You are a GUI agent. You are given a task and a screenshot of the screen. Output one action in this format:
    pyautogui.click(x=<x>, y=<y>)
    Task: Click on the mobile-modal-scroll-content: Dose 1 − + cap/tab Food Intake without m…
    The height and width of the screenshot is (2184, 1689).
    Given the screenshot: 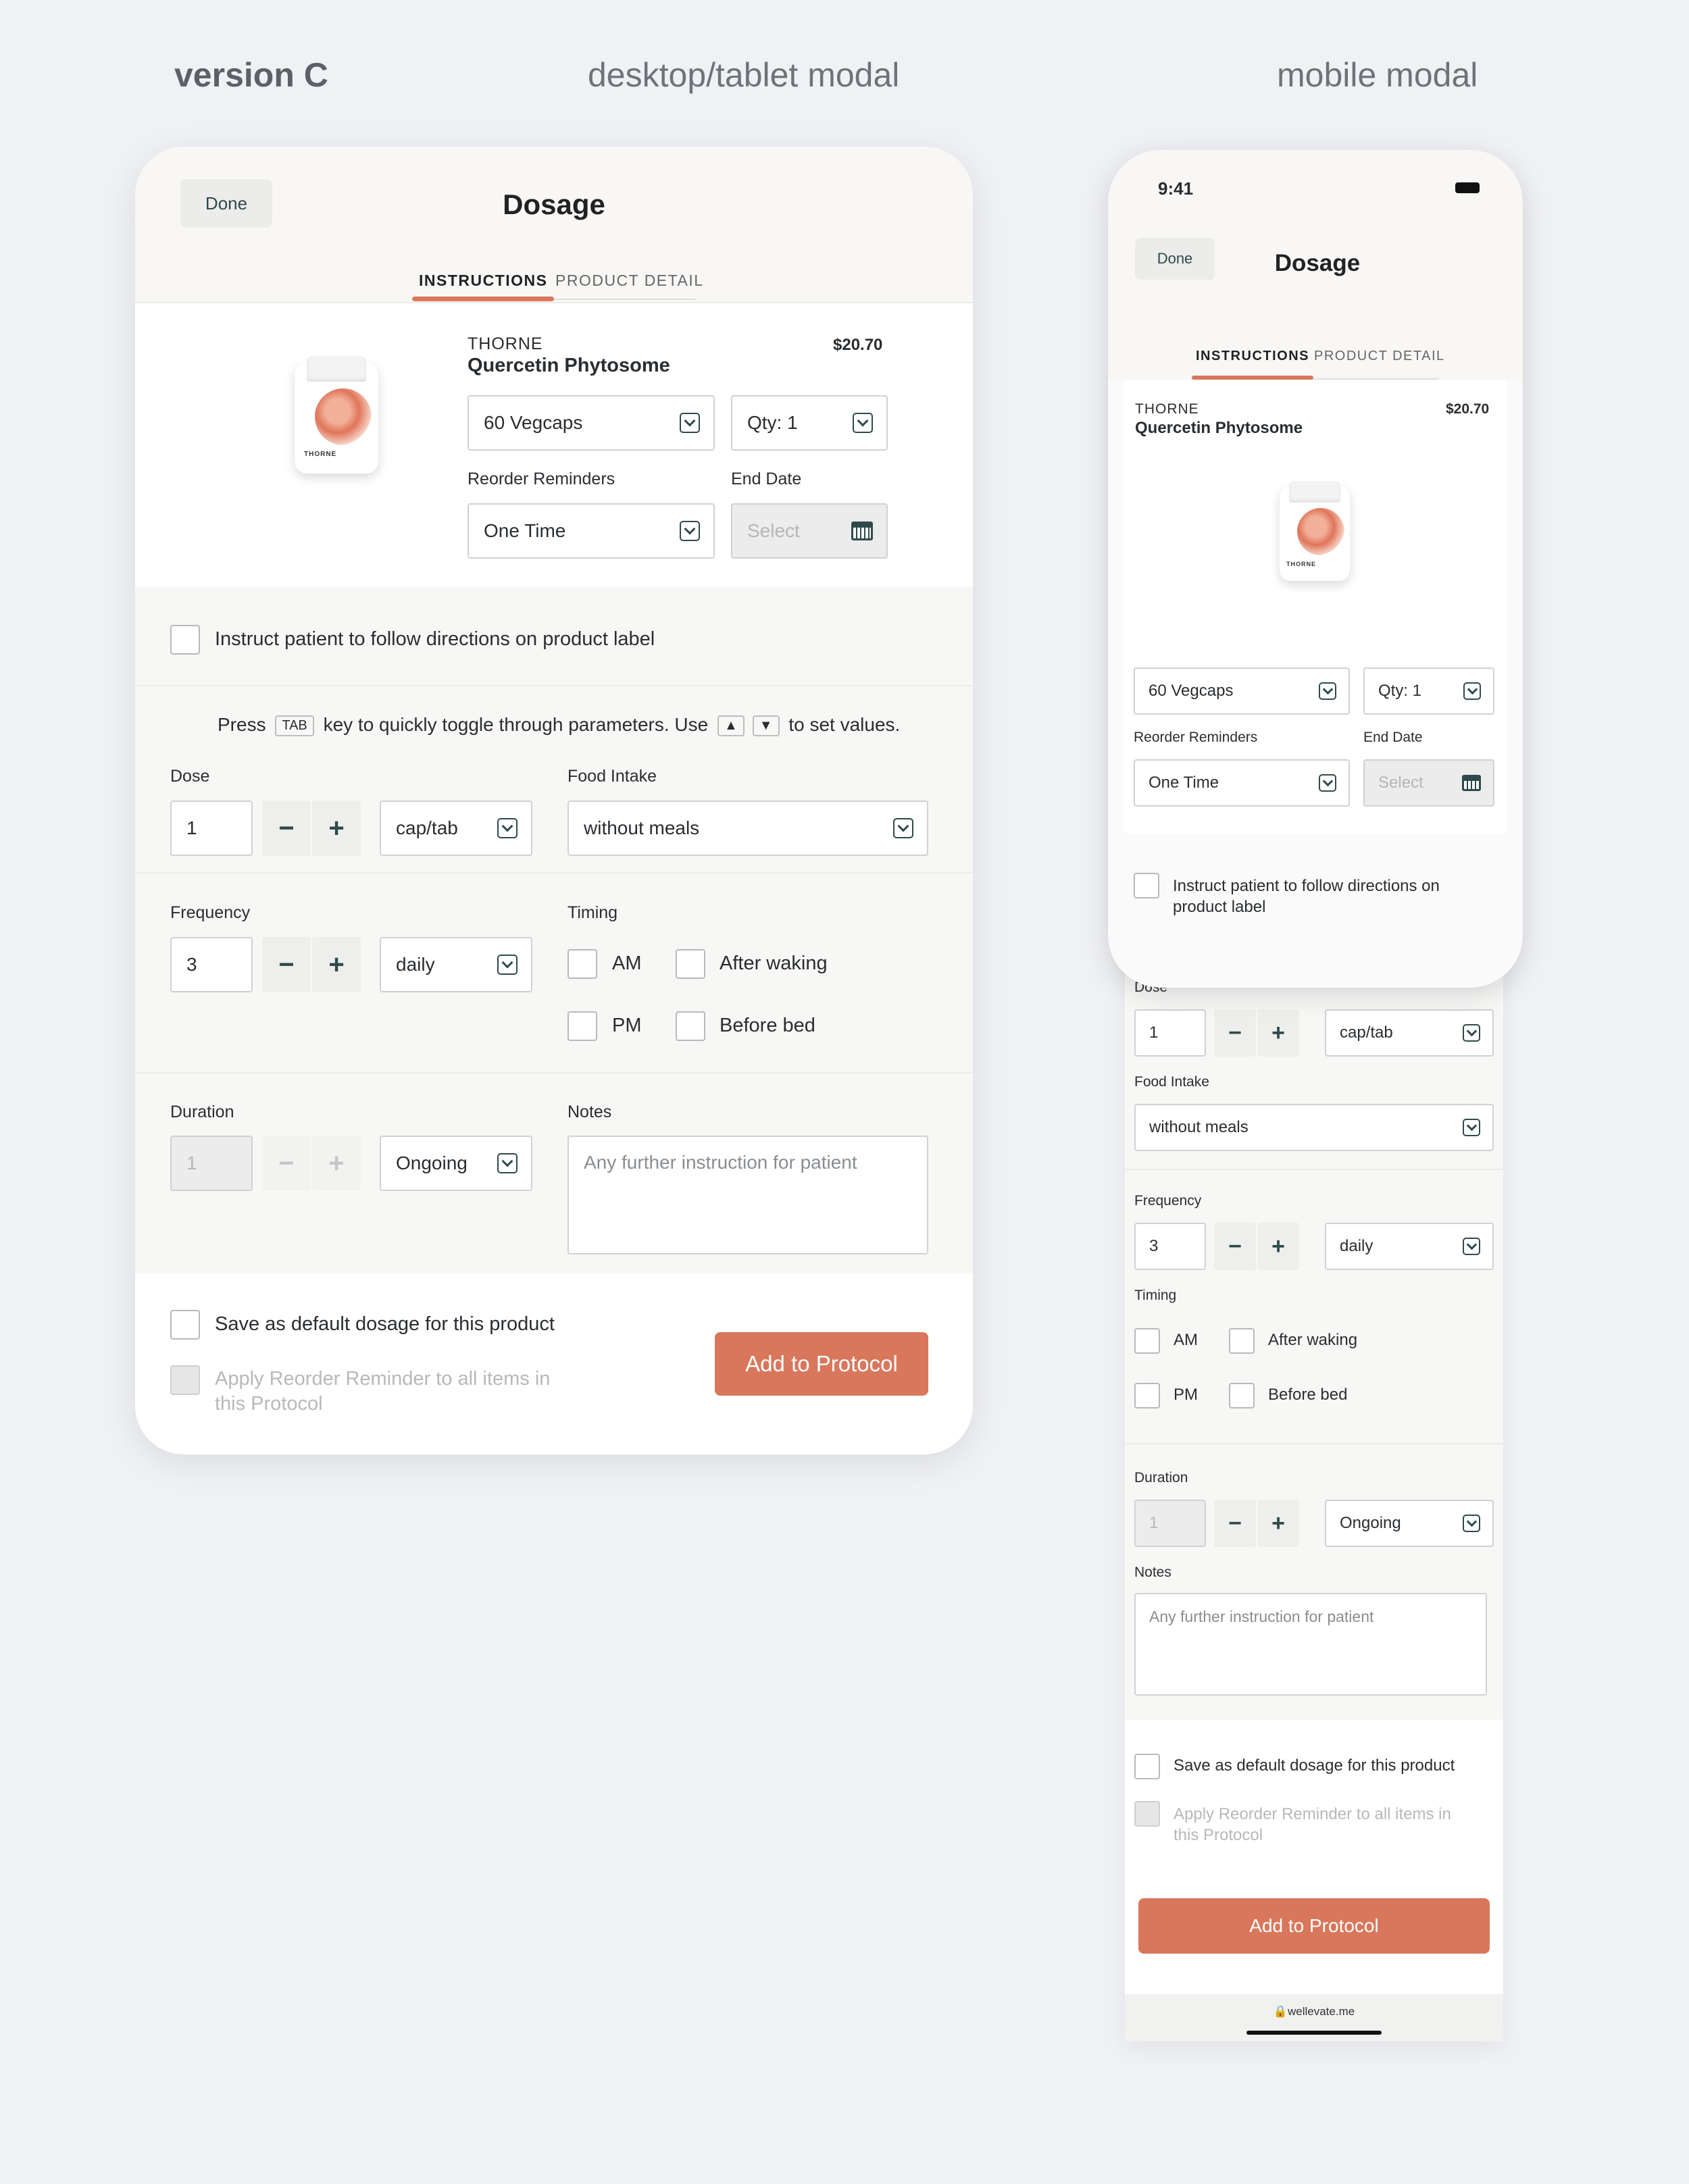 What is the action you would take?
    pyautogui.click(x=1314, y=1498)
    